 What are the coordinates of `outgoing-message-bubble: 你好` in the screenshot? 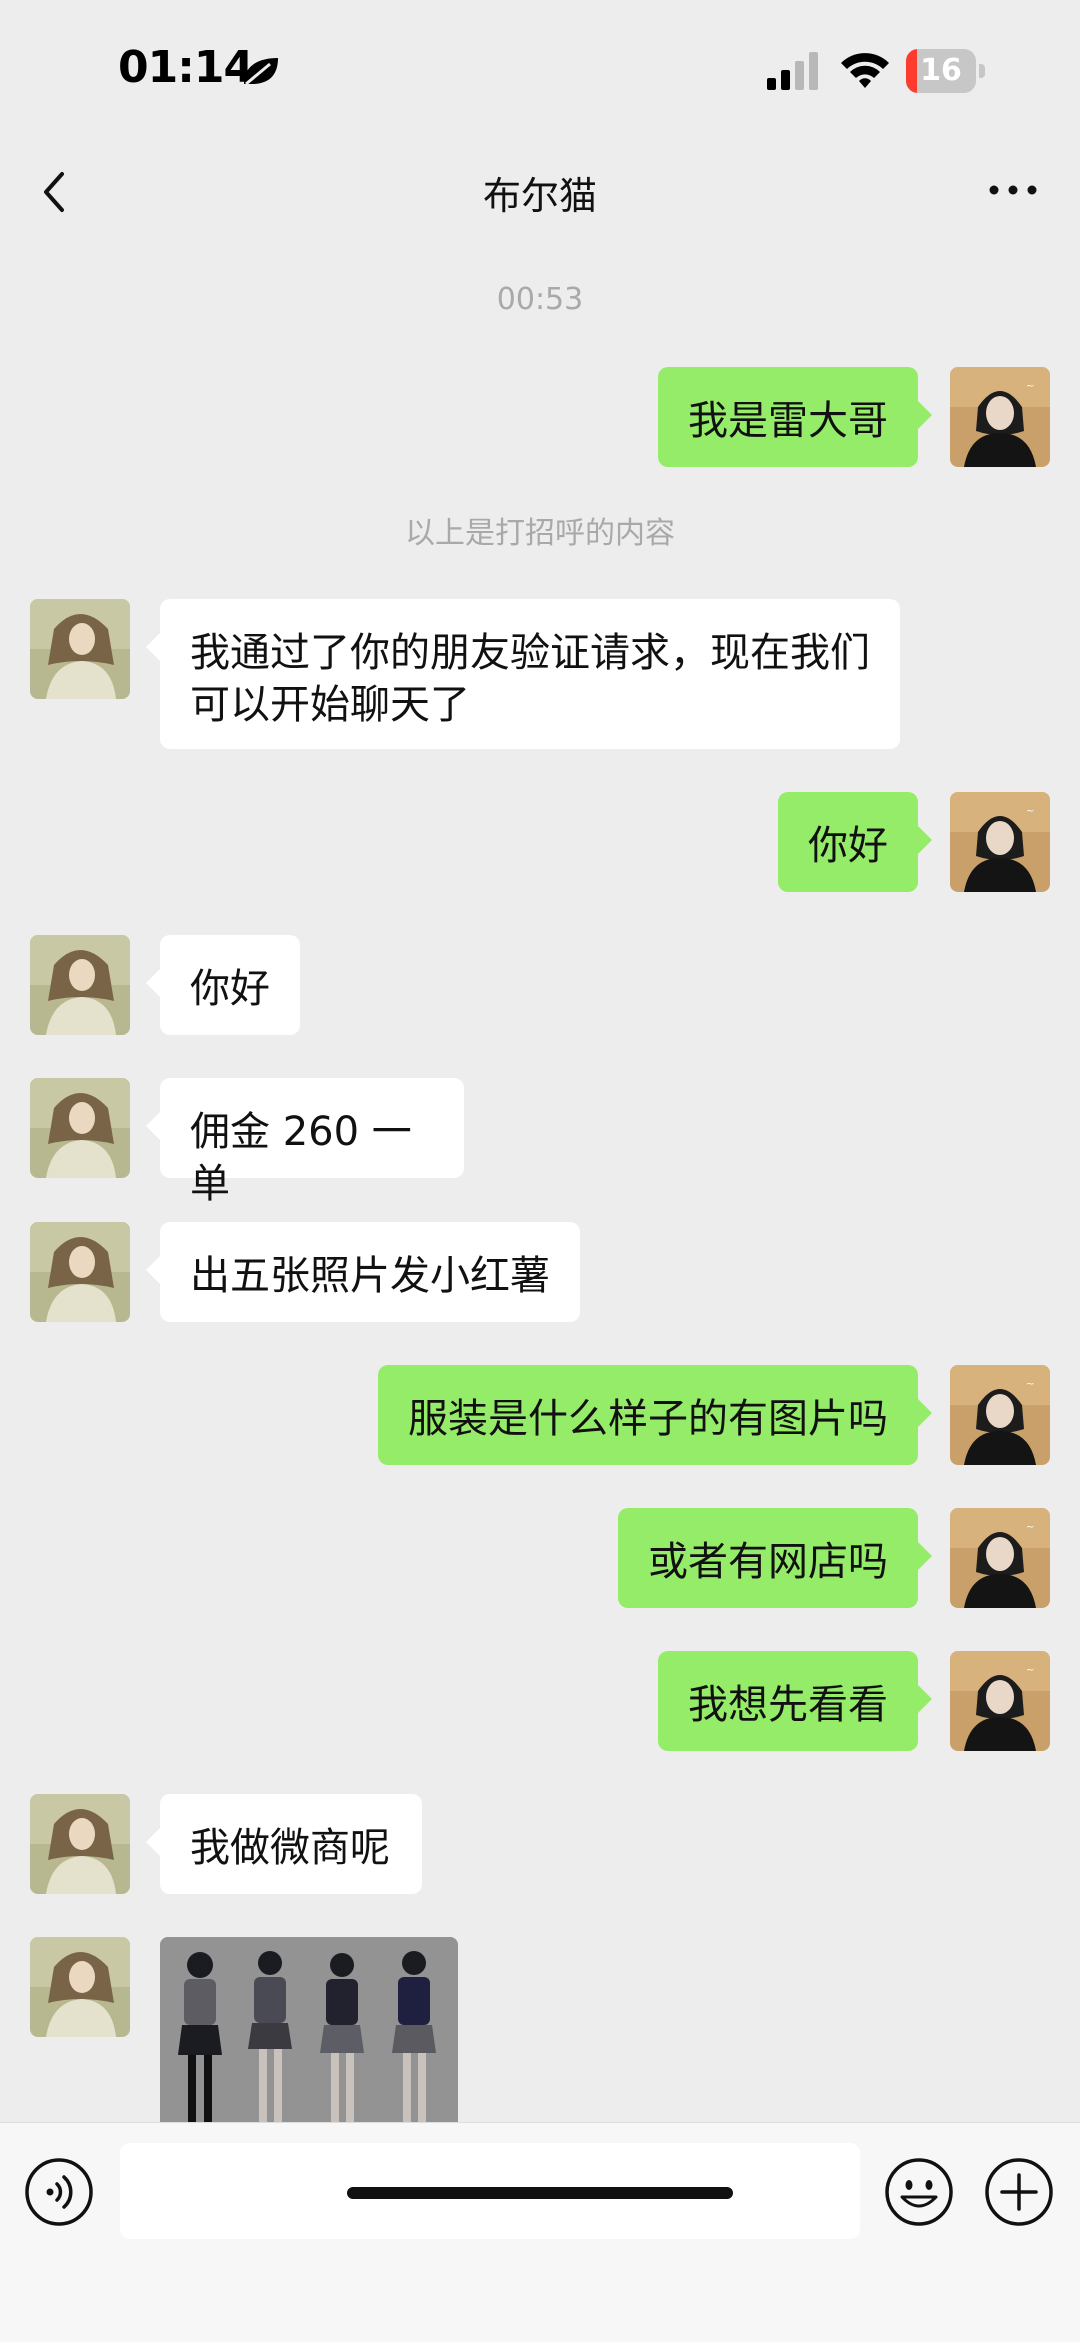 It's located at (855, 842).